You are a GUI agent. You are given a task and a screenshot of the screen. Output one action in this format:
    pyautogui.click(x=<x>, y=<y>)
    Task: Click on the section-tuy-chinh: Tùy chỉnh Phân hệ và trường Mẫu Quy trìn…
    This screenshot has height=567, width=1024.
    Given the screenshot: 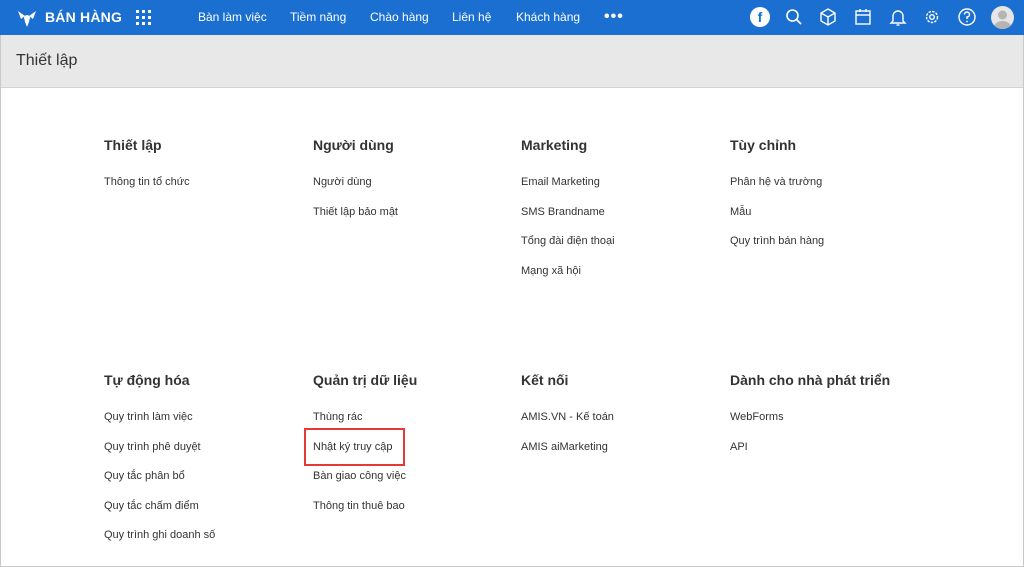 What is the action you would take?
    pyautogui.click(x=830, y=200)
    